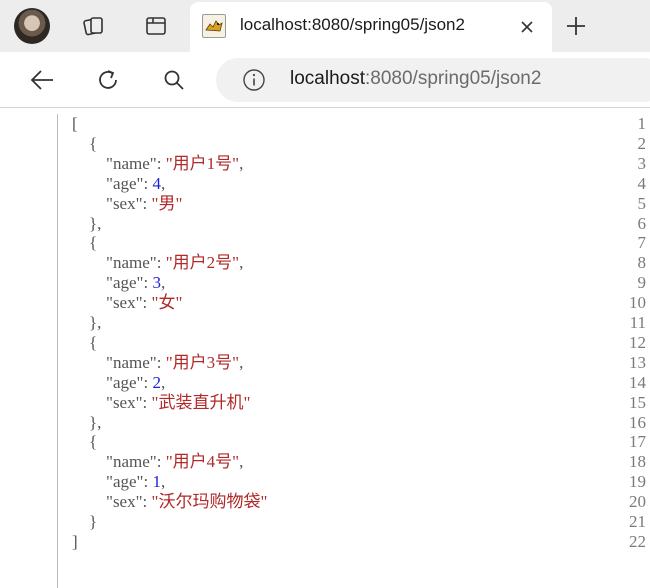 The width and height of the screenshot is (650, 588). I want to click on source-line: 16 },, so click(325, 423).